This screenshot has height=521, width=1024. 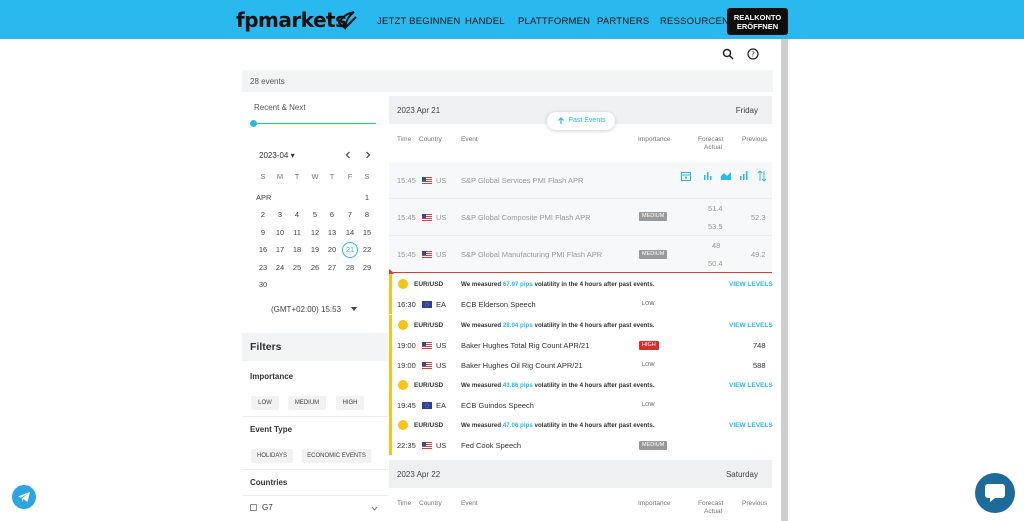 I want to click on month-select: 2023-04 ▾, so click(x=277, y=155).